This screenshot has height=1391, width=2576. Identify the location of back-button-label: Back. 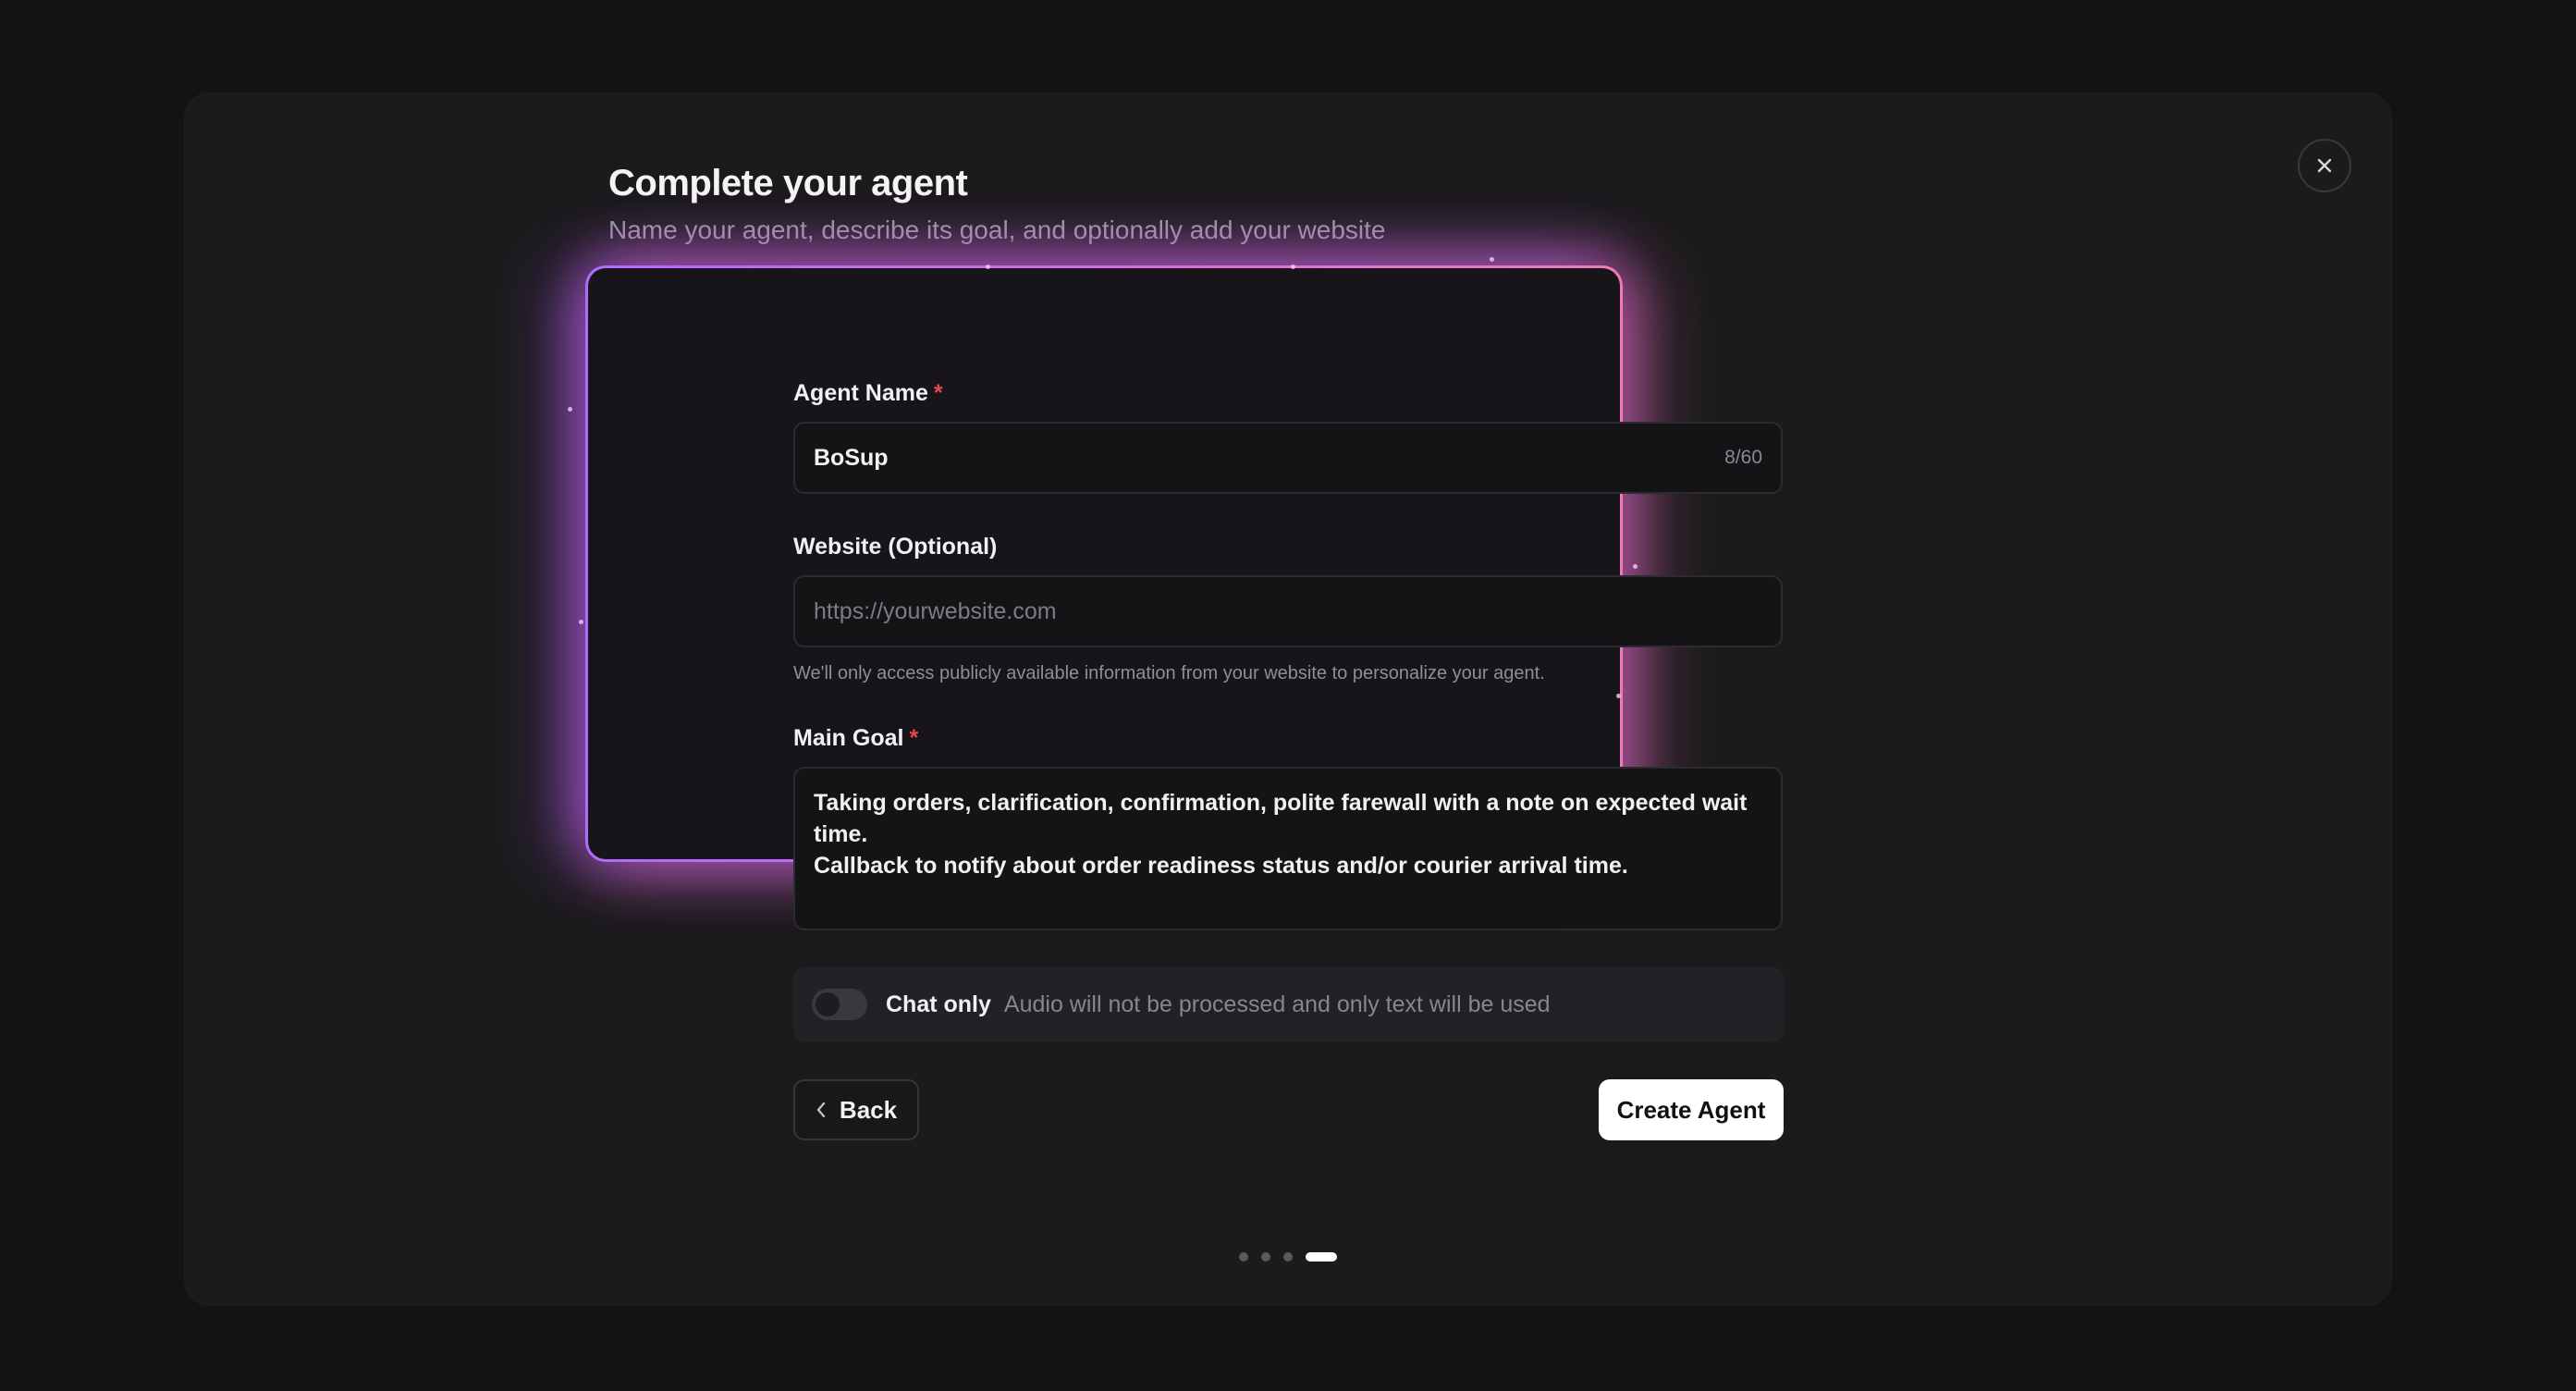
(868, 1109).